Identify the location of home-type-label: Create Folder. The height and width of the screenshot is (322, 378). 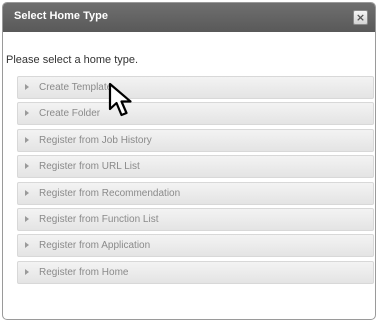
(70, 114).